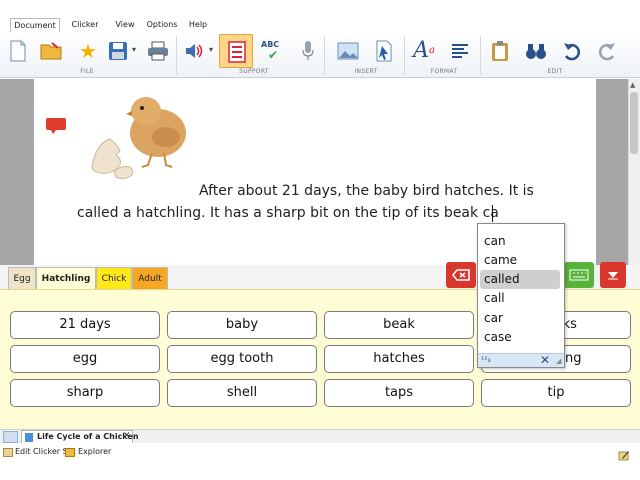 Image resolution: width=640 pixels, height=480 pixels. Describe the element at coordinates (52, 51) in the screenshot. I see `open-folder-icon` at that location.